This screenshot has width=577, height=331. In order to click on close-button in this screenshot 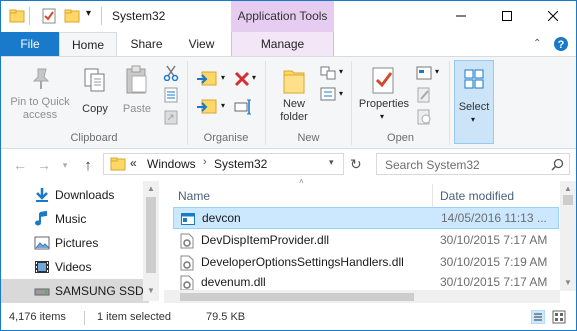, I will do `click(553, 16)`.